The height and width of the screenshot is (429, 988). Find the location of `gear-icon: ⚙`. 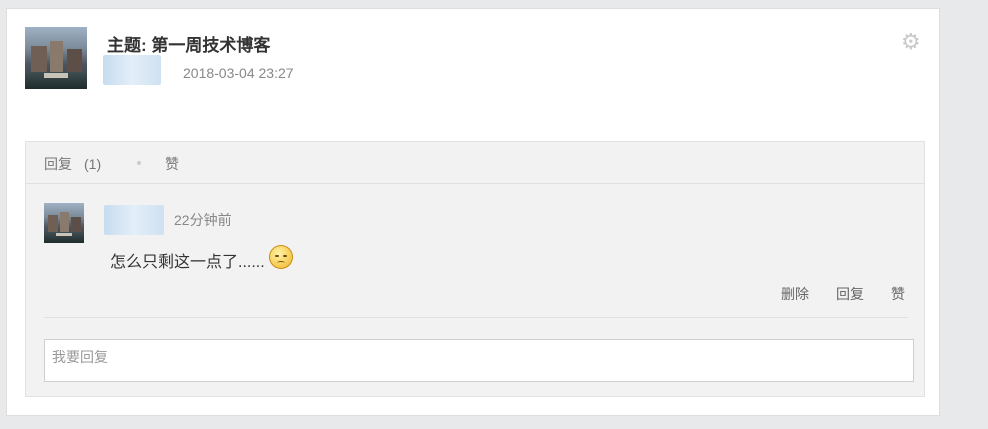

gear-icon: ⚙ is located at coordinates (912, 42).